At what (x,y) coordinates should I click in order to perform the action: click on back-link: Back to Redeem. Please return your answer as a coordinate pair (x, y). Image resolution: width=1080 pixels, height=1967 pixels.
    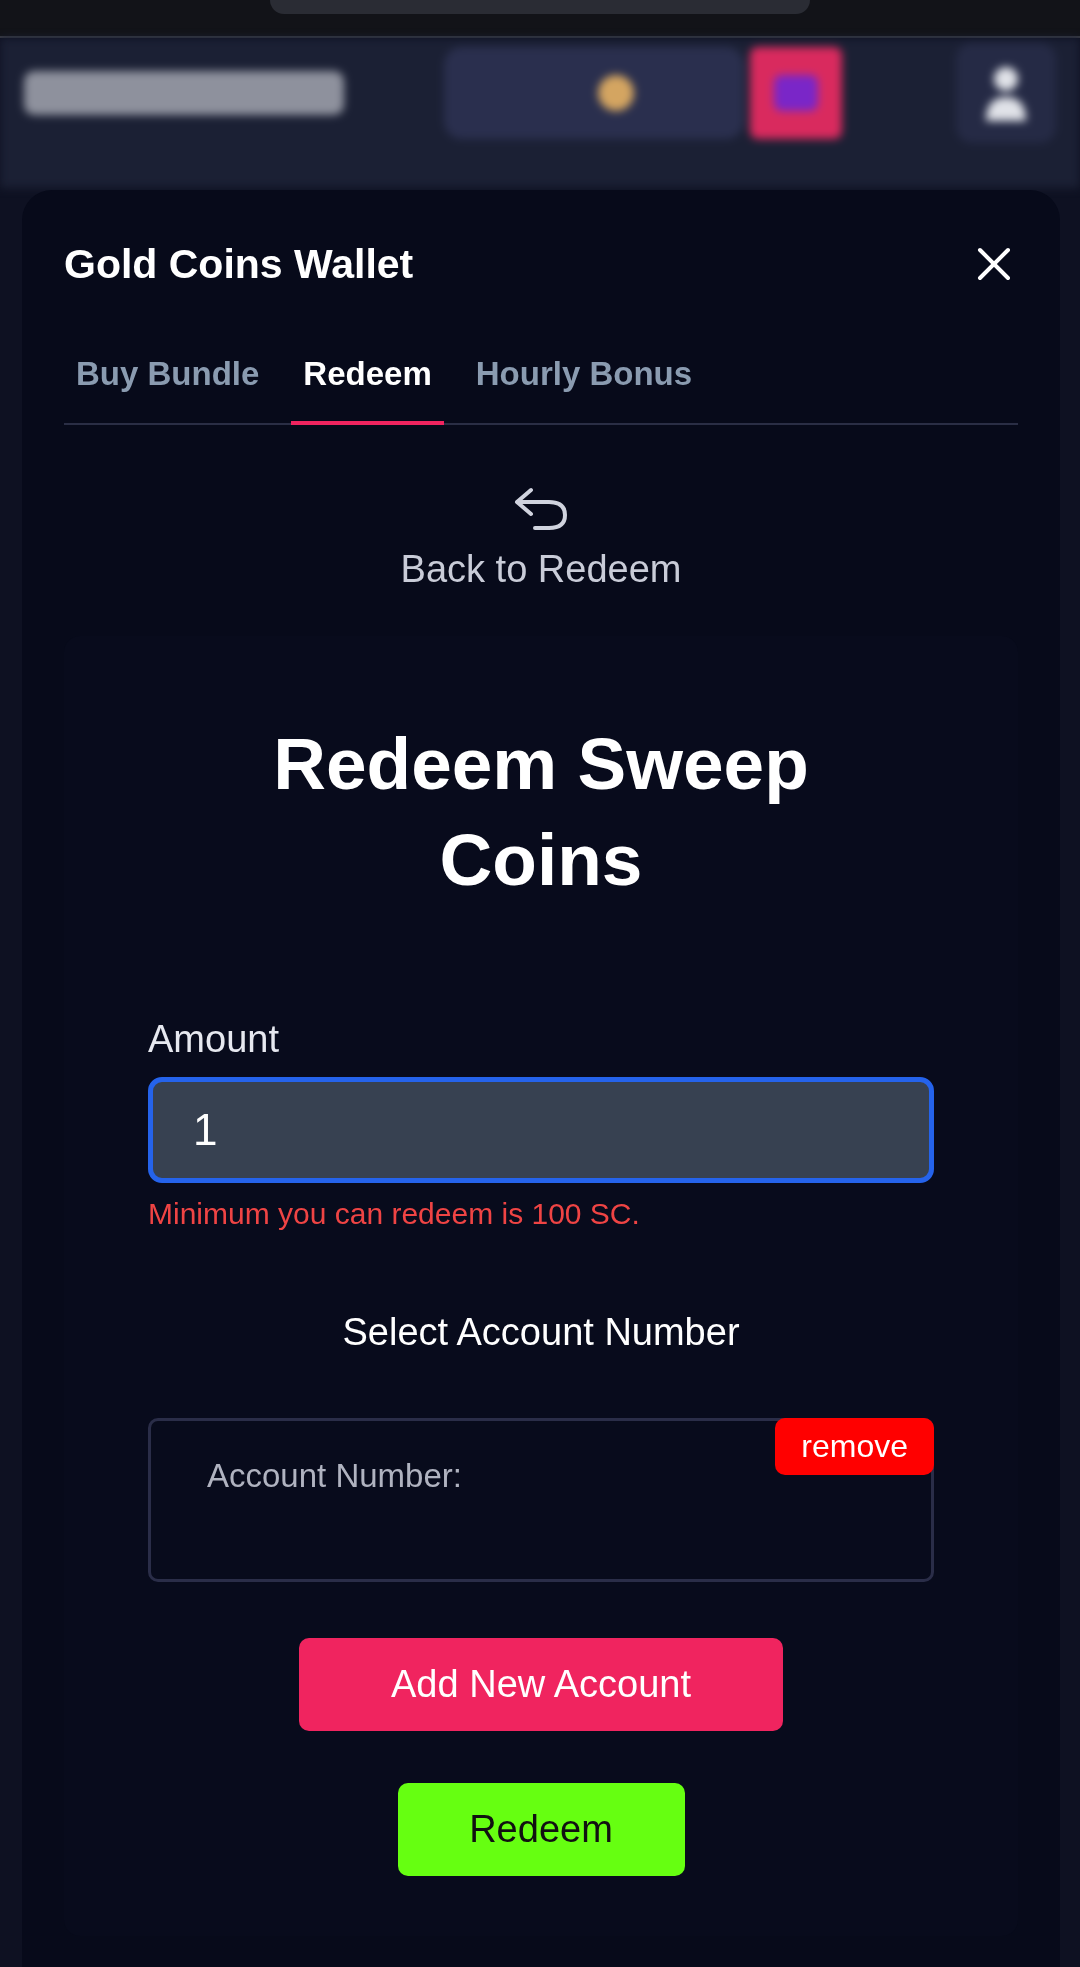
    Looking at the image, I should click on (541, 537).